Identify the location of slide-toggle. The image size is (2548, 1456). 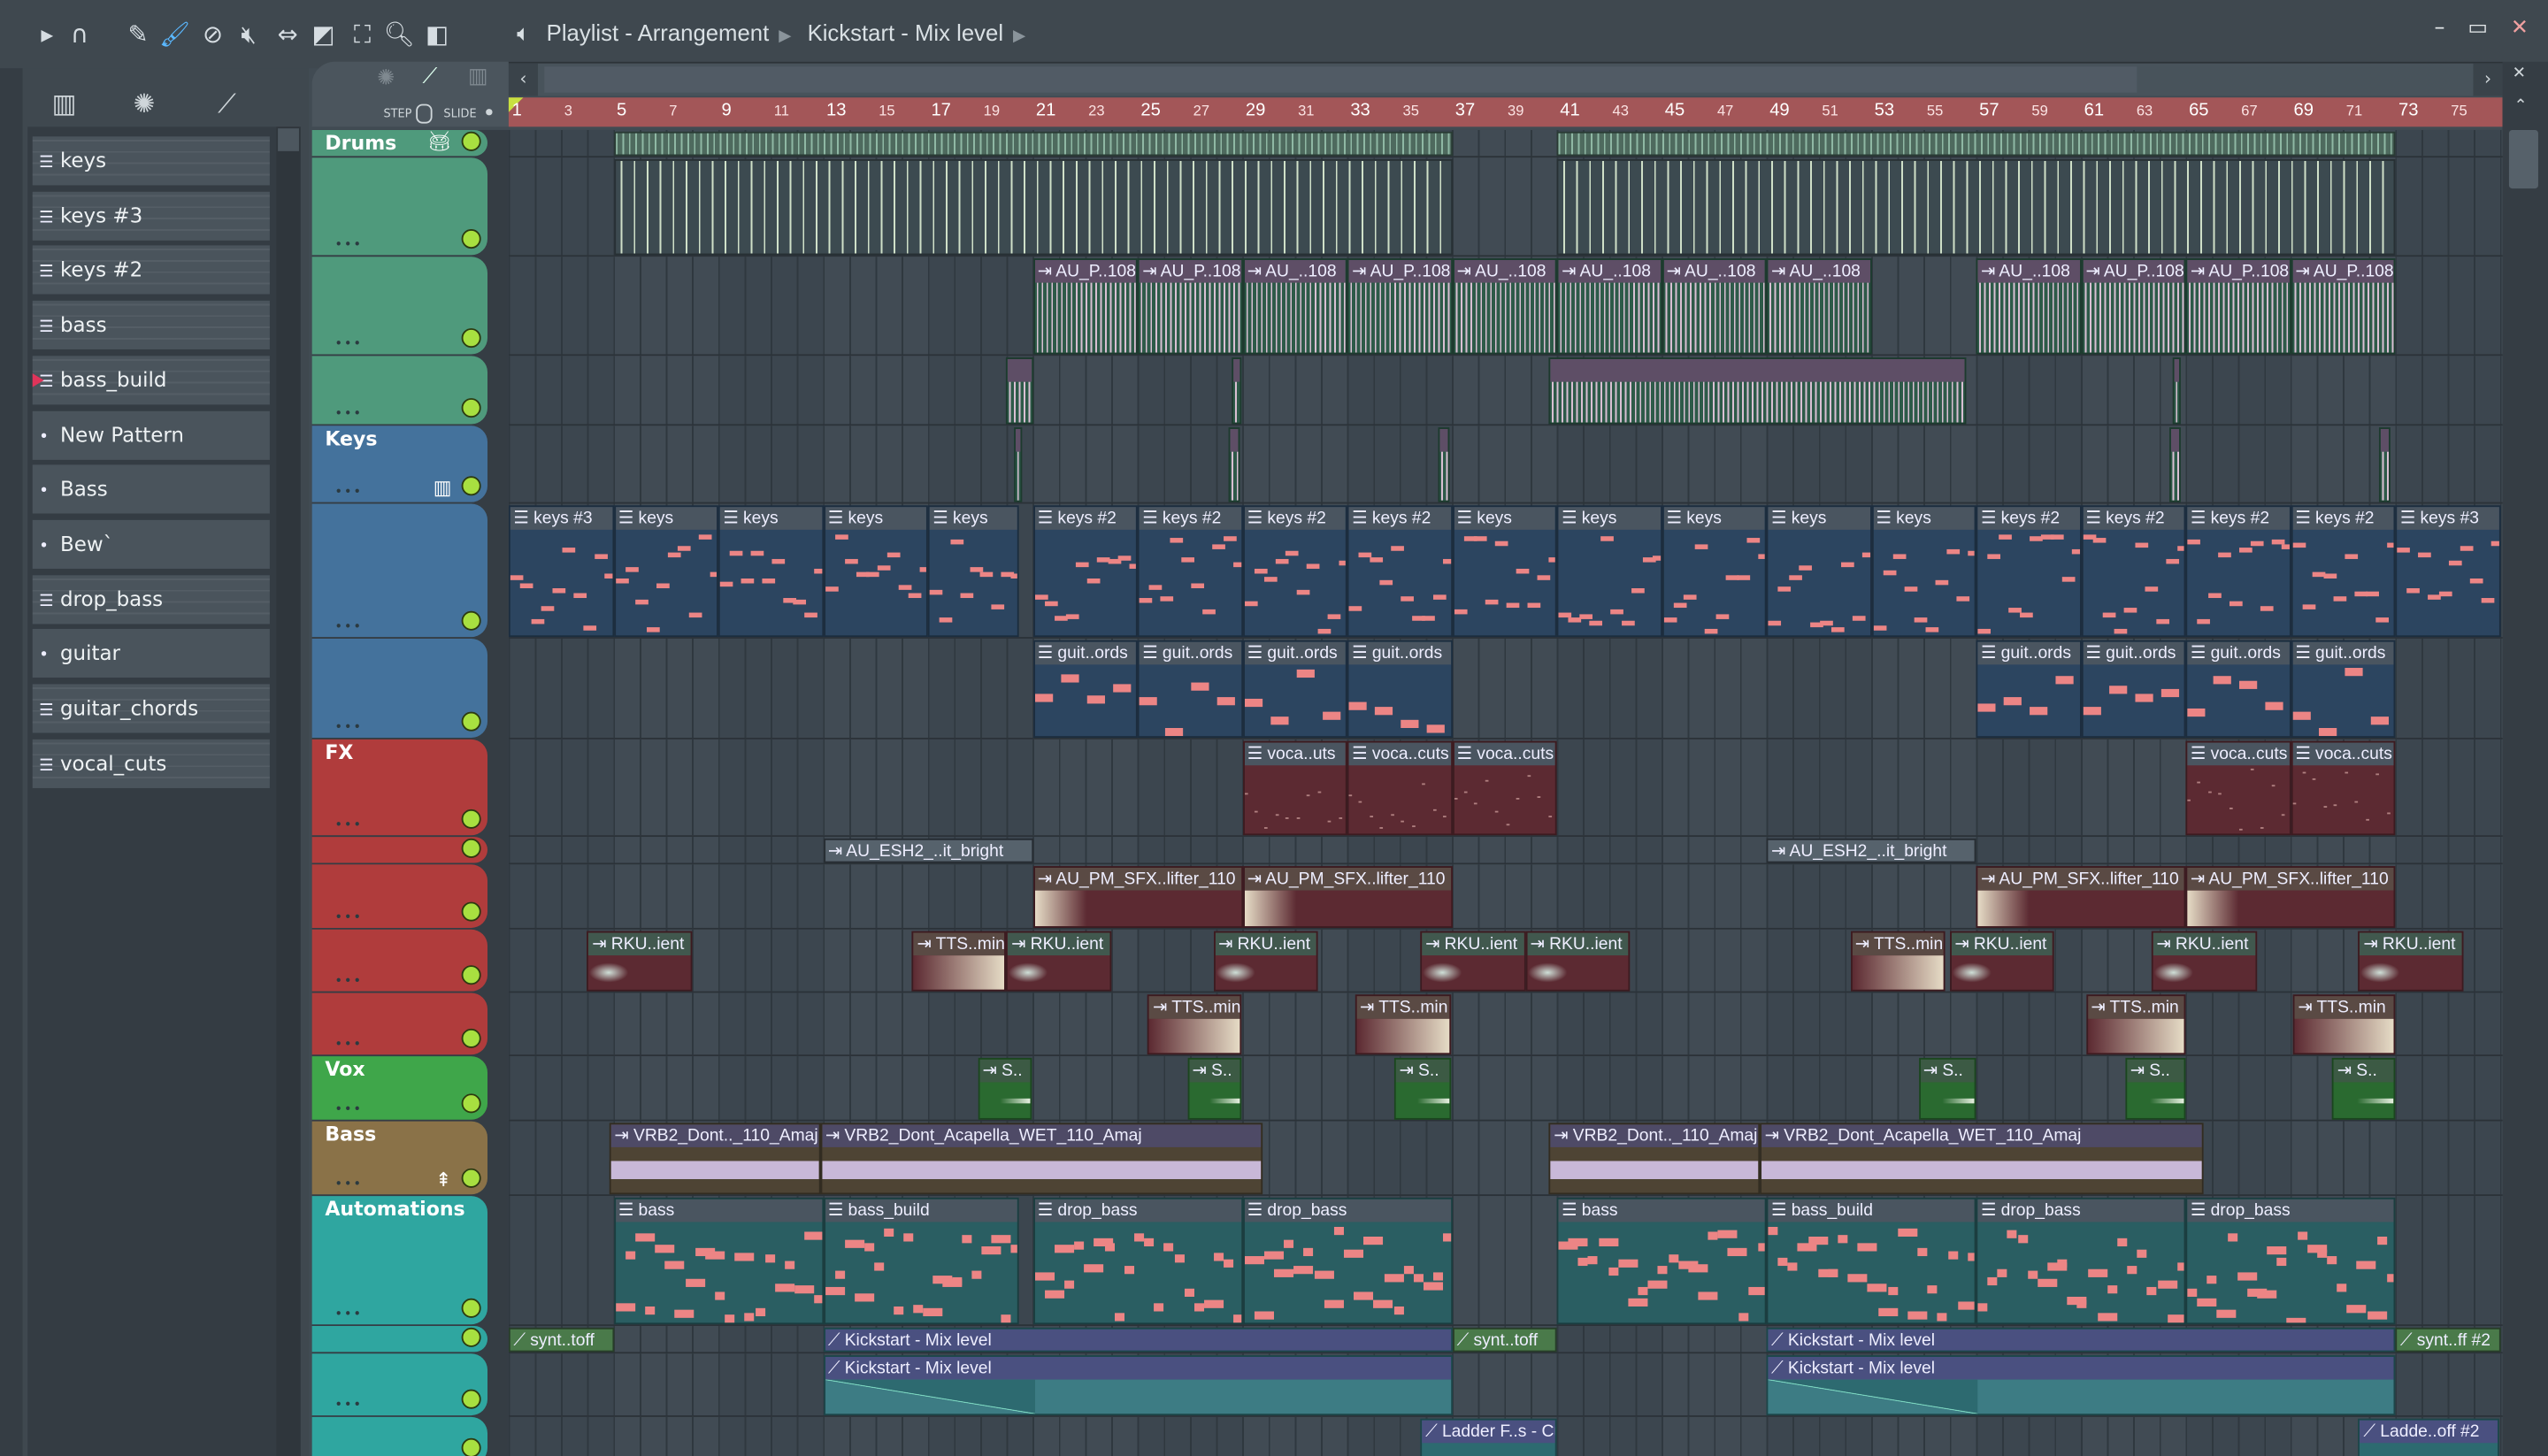
(490, 112).